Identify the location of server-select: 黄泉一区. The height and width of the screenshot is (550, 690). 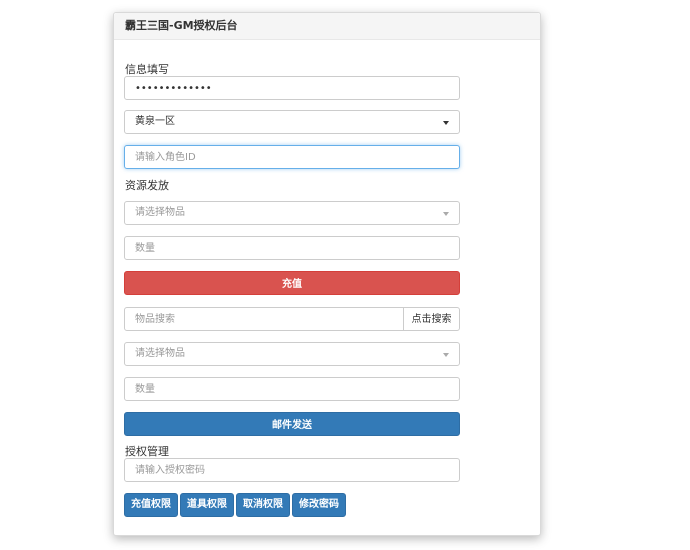
(292, 122).